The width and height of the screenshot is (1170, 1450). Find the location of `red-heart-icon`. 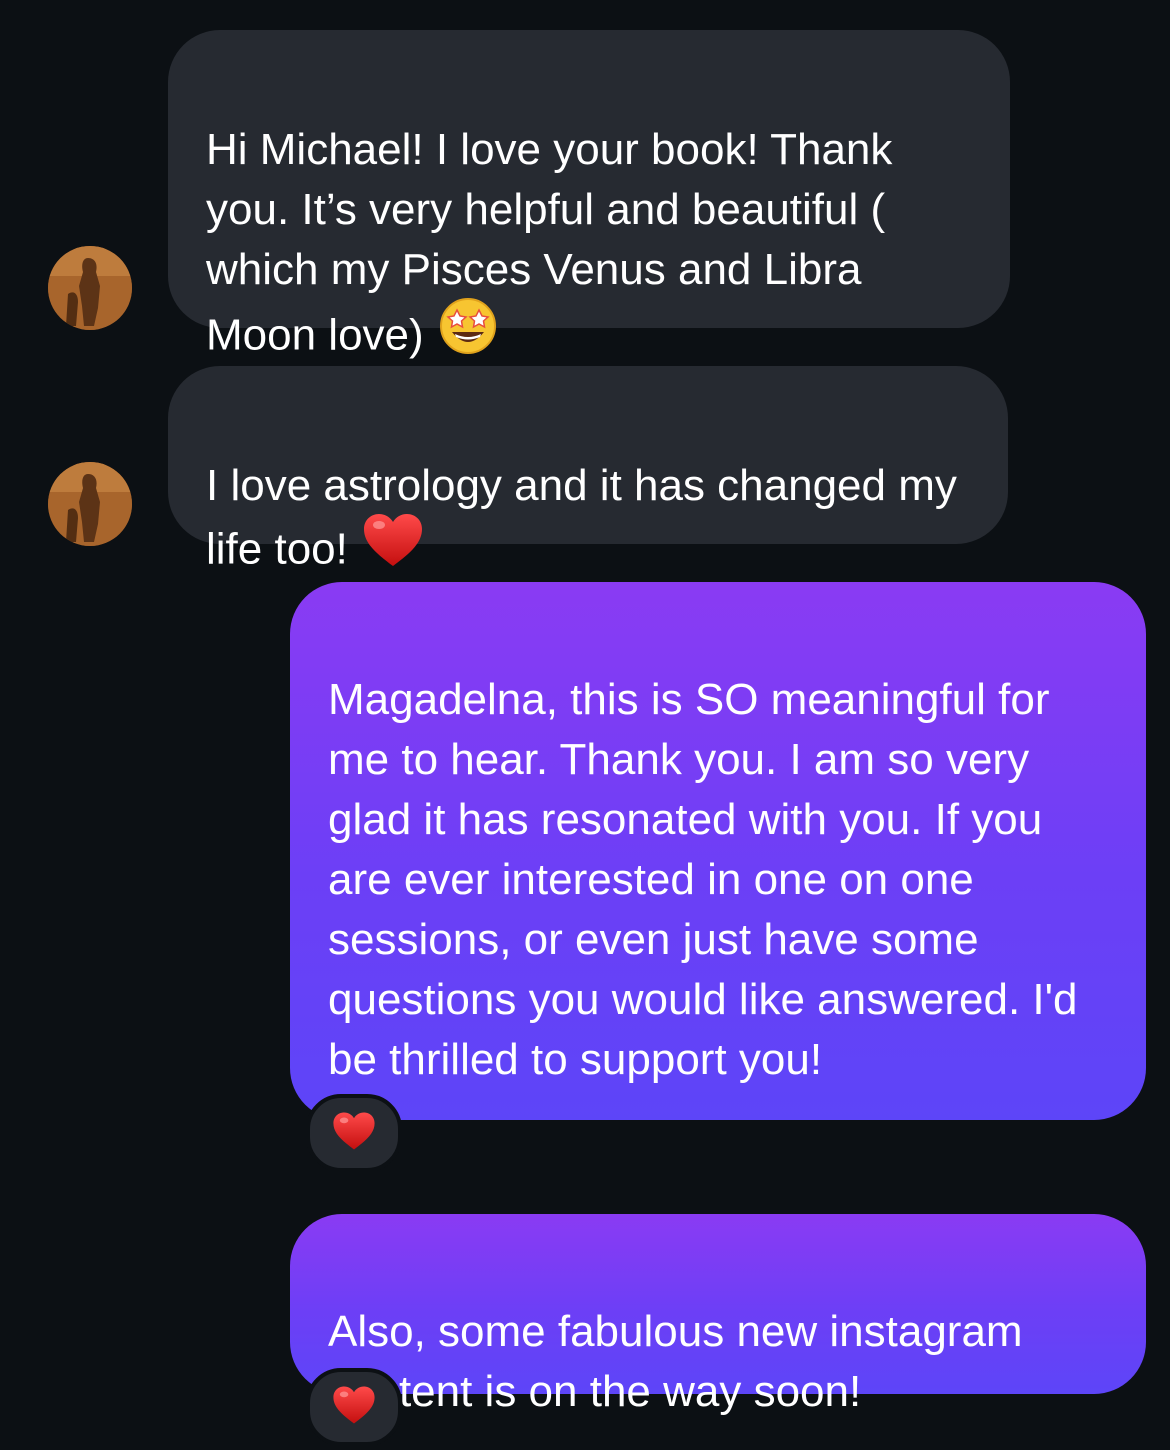

red-heart-icon is located at coordinates (393, 548).